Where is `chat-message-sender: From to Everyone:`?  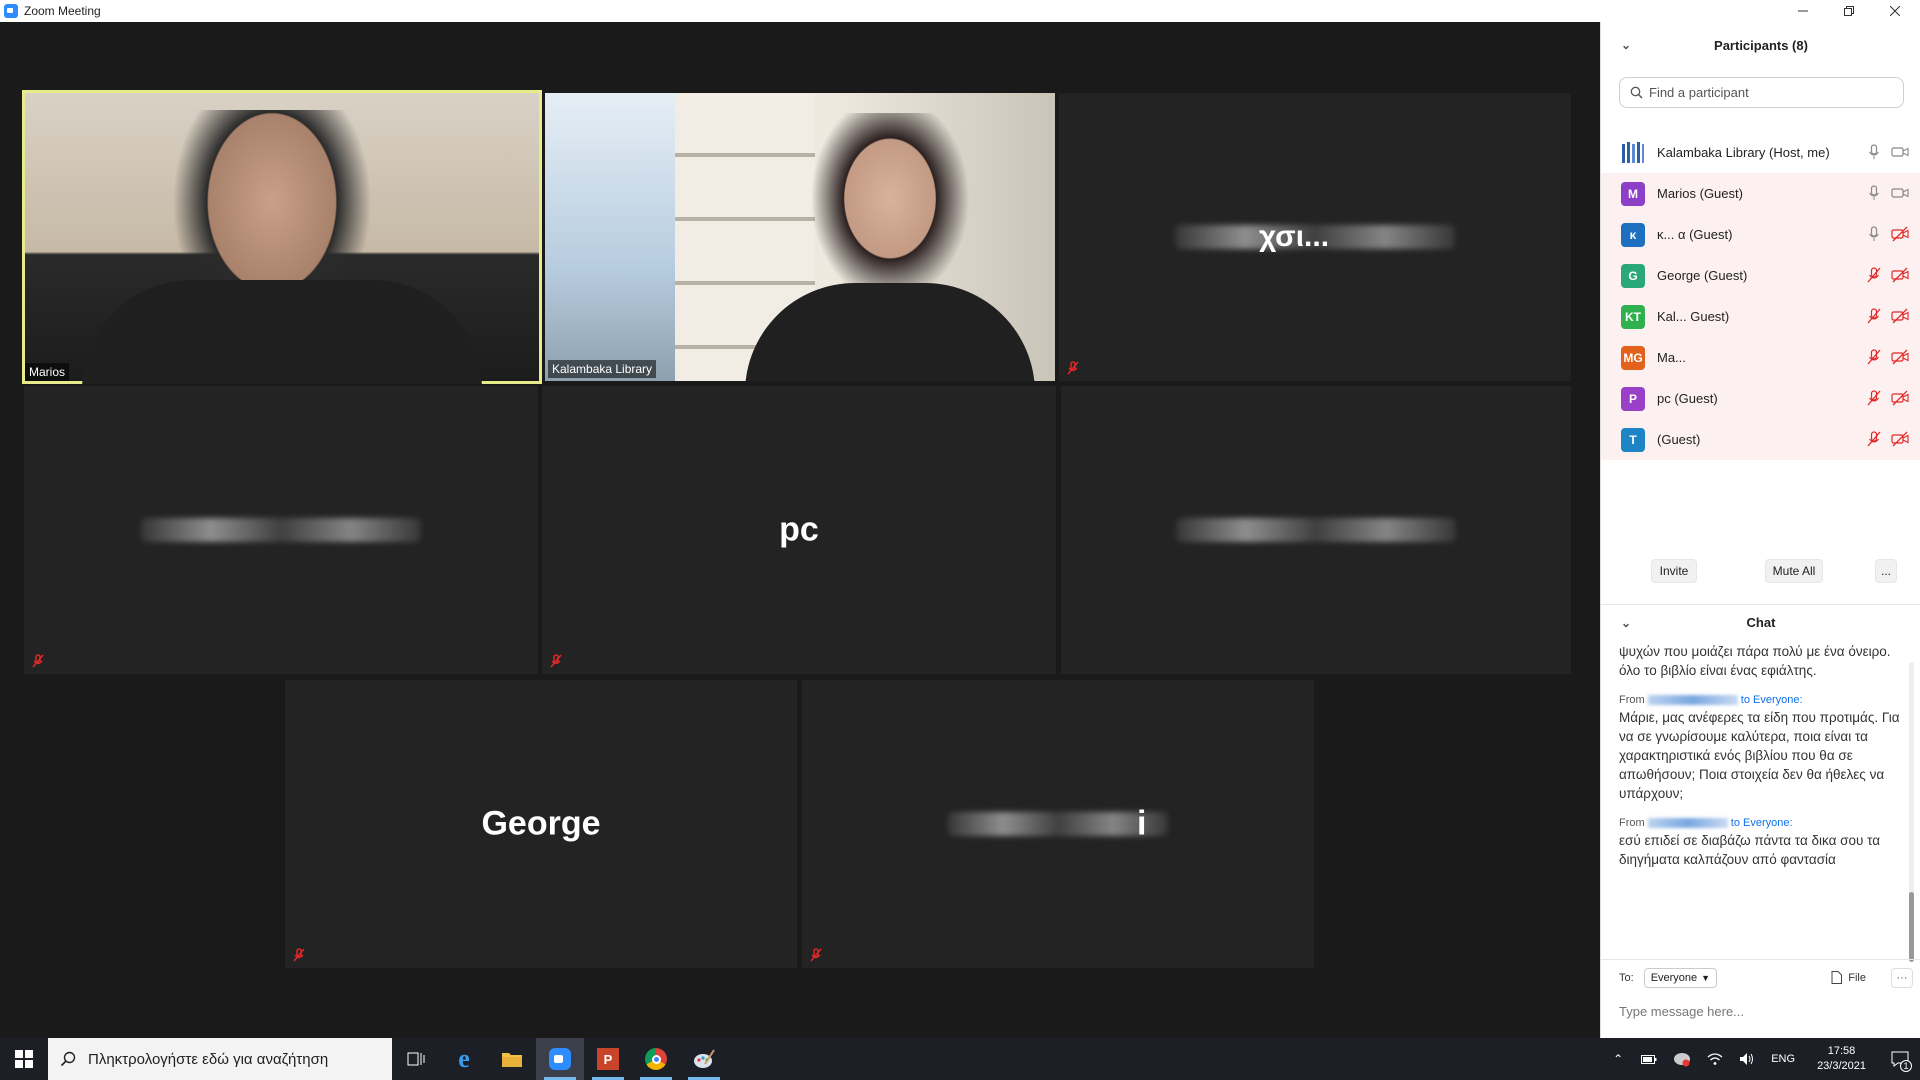
chat-message-sender: From to Everyone: is located at coordinates (1761, 823).